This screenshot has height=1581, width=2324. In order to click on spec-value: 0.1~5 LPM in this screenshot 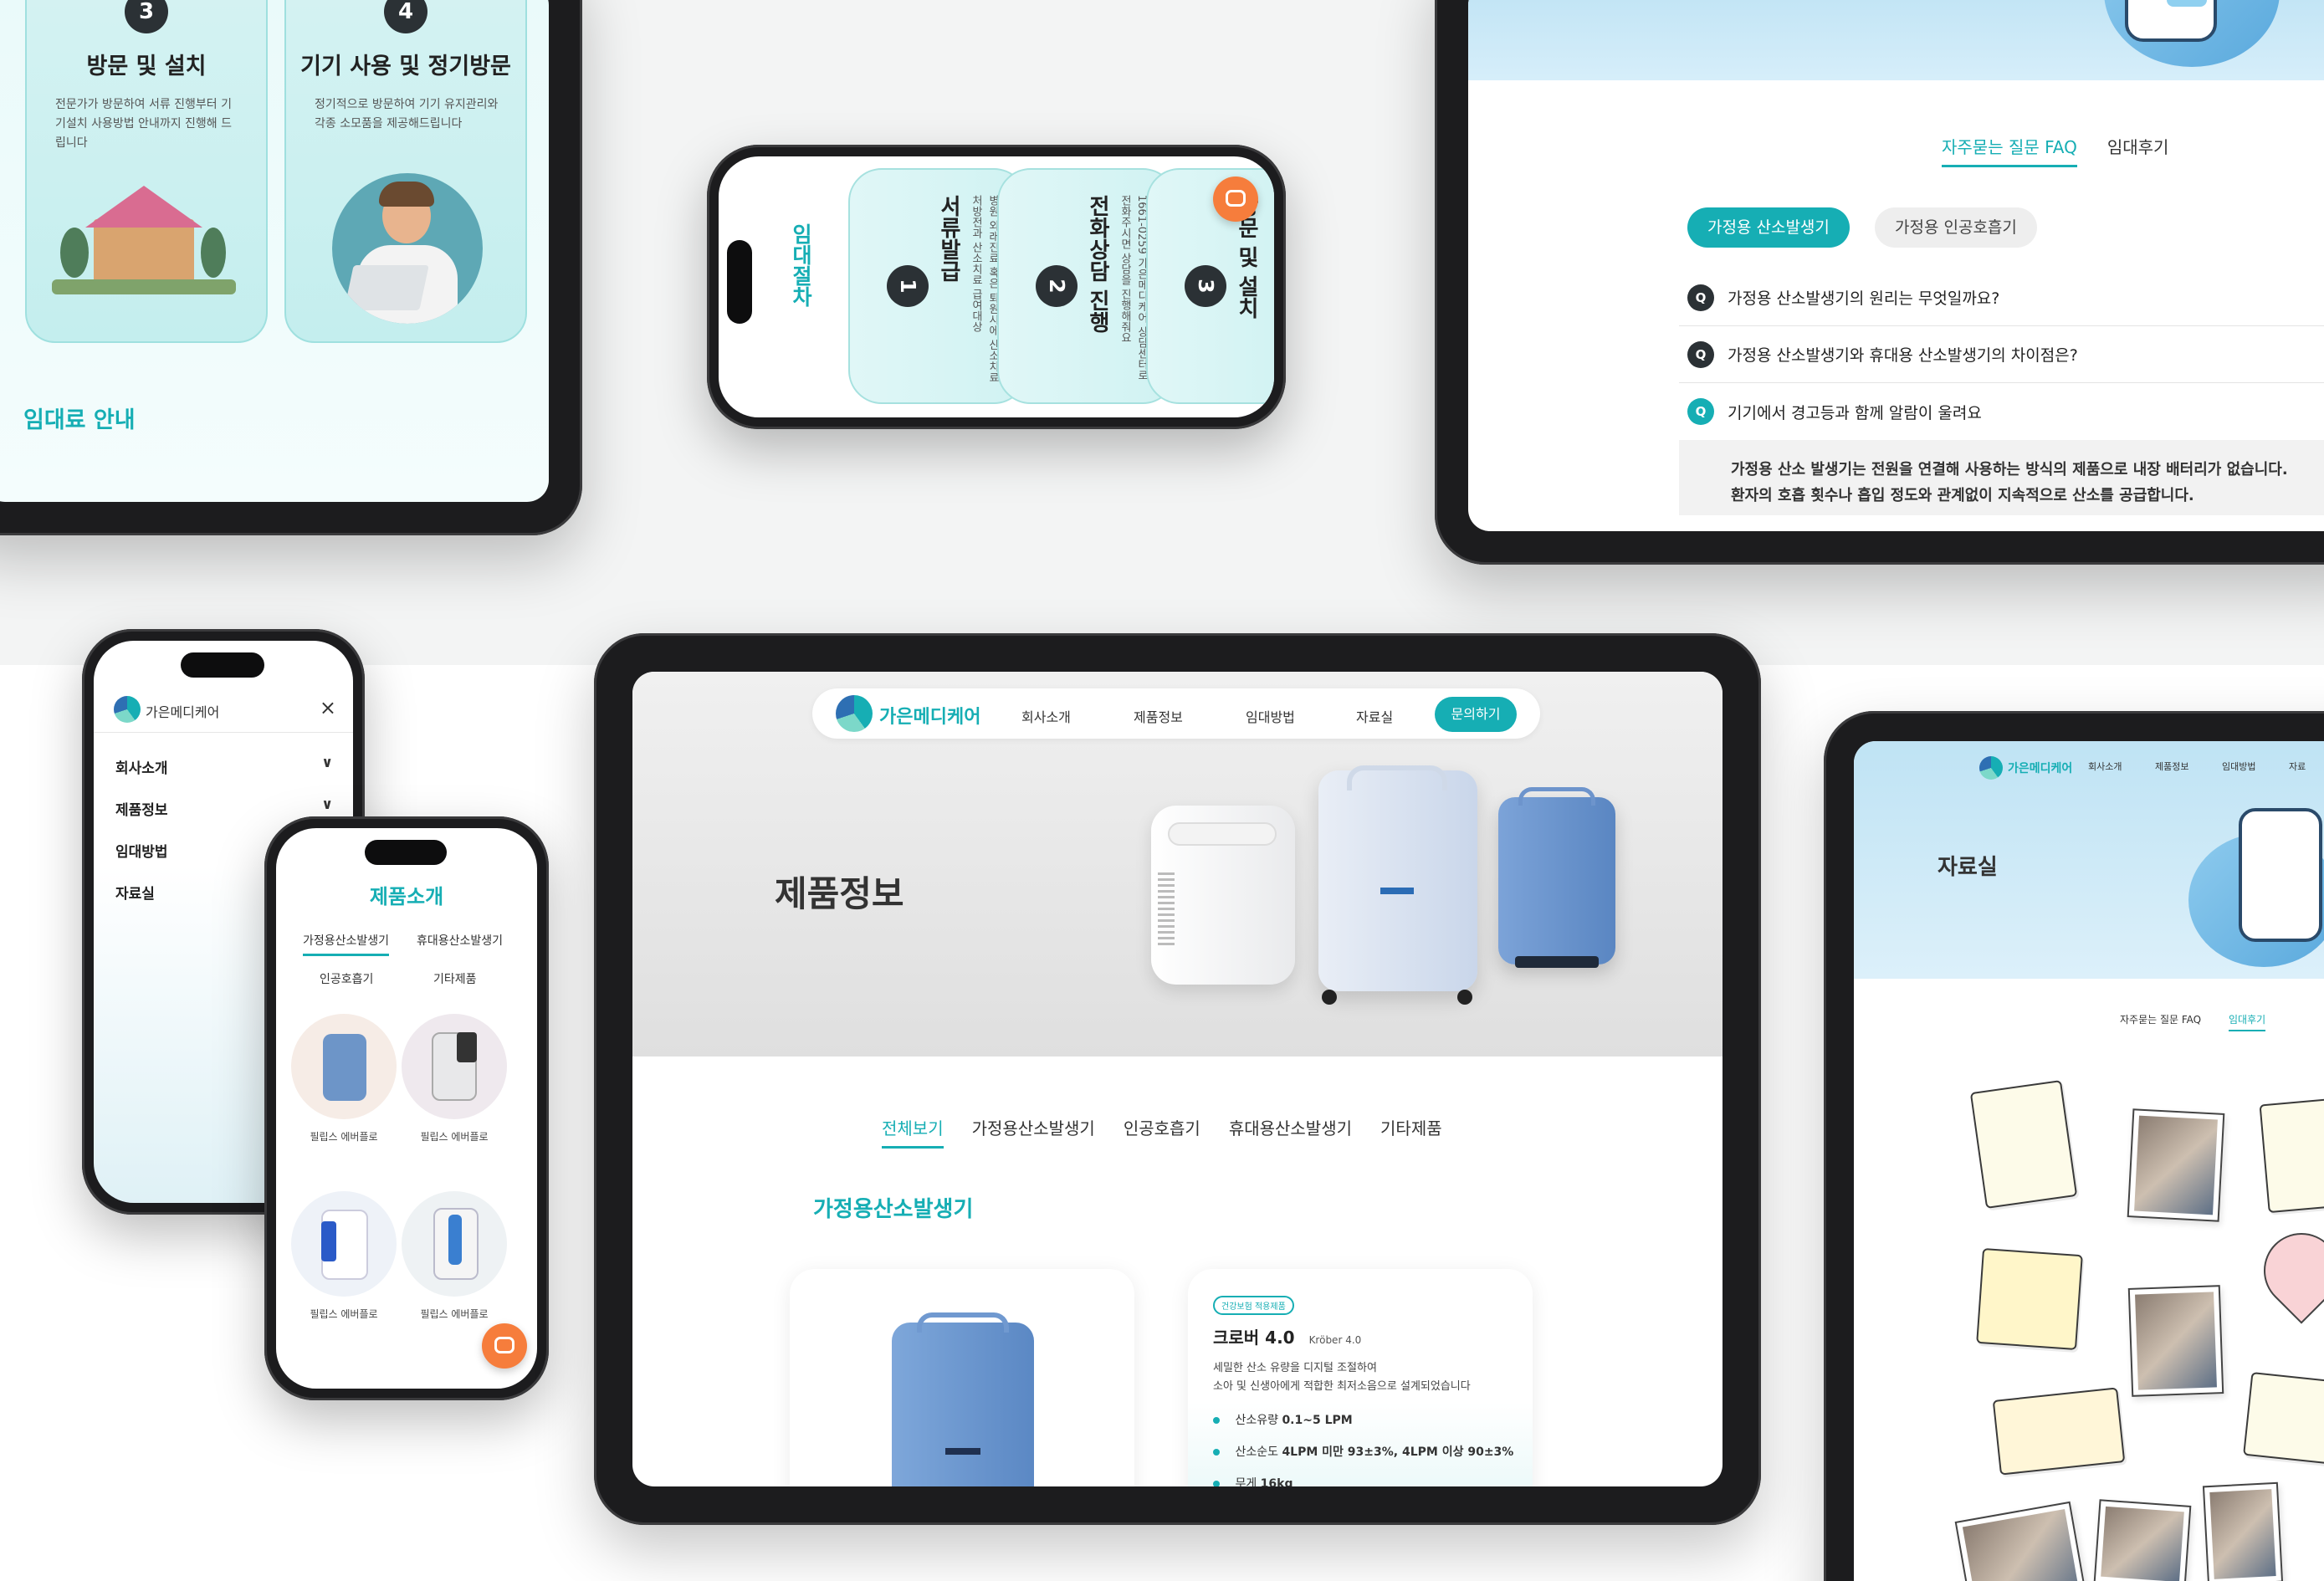, I will do `click(1318, 1421)`.